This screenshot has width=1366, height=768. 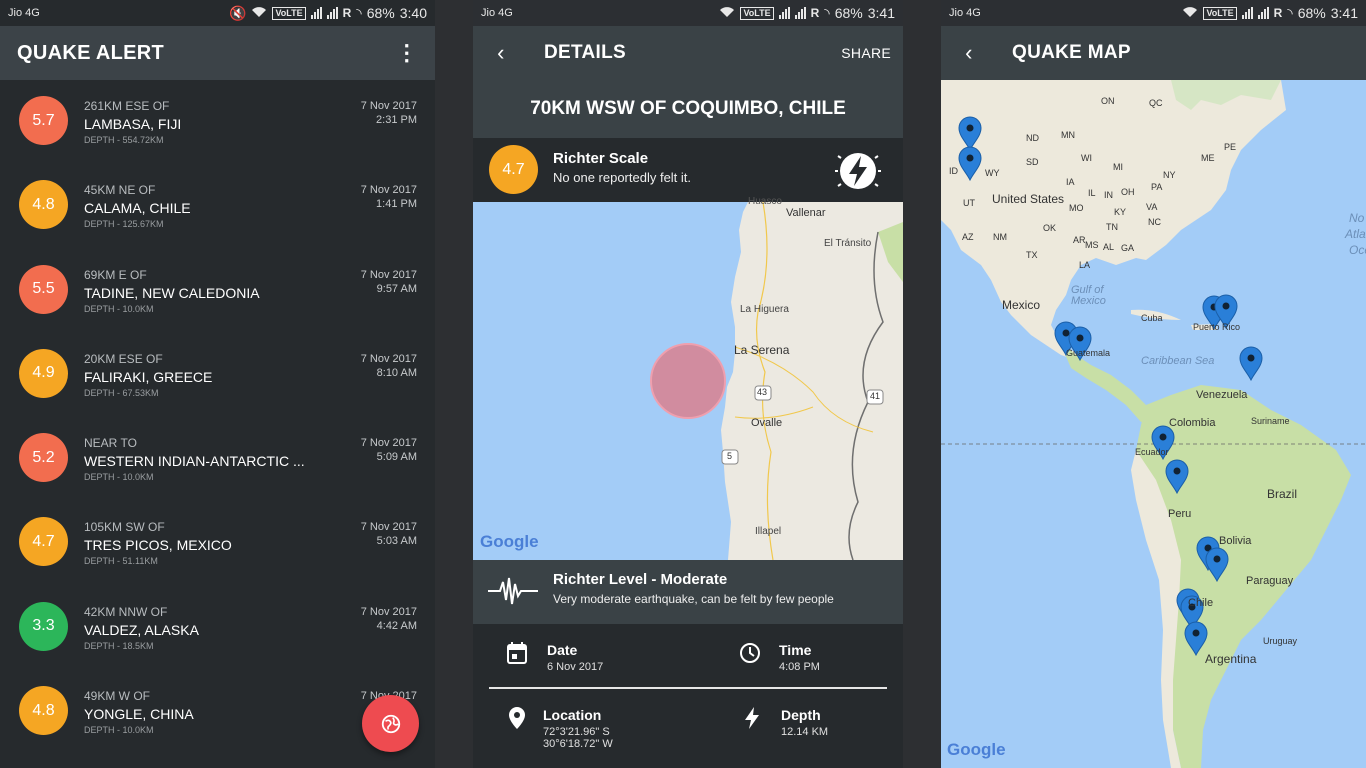 I want to click on route-43-label: 43, so click(x=762, y=392).